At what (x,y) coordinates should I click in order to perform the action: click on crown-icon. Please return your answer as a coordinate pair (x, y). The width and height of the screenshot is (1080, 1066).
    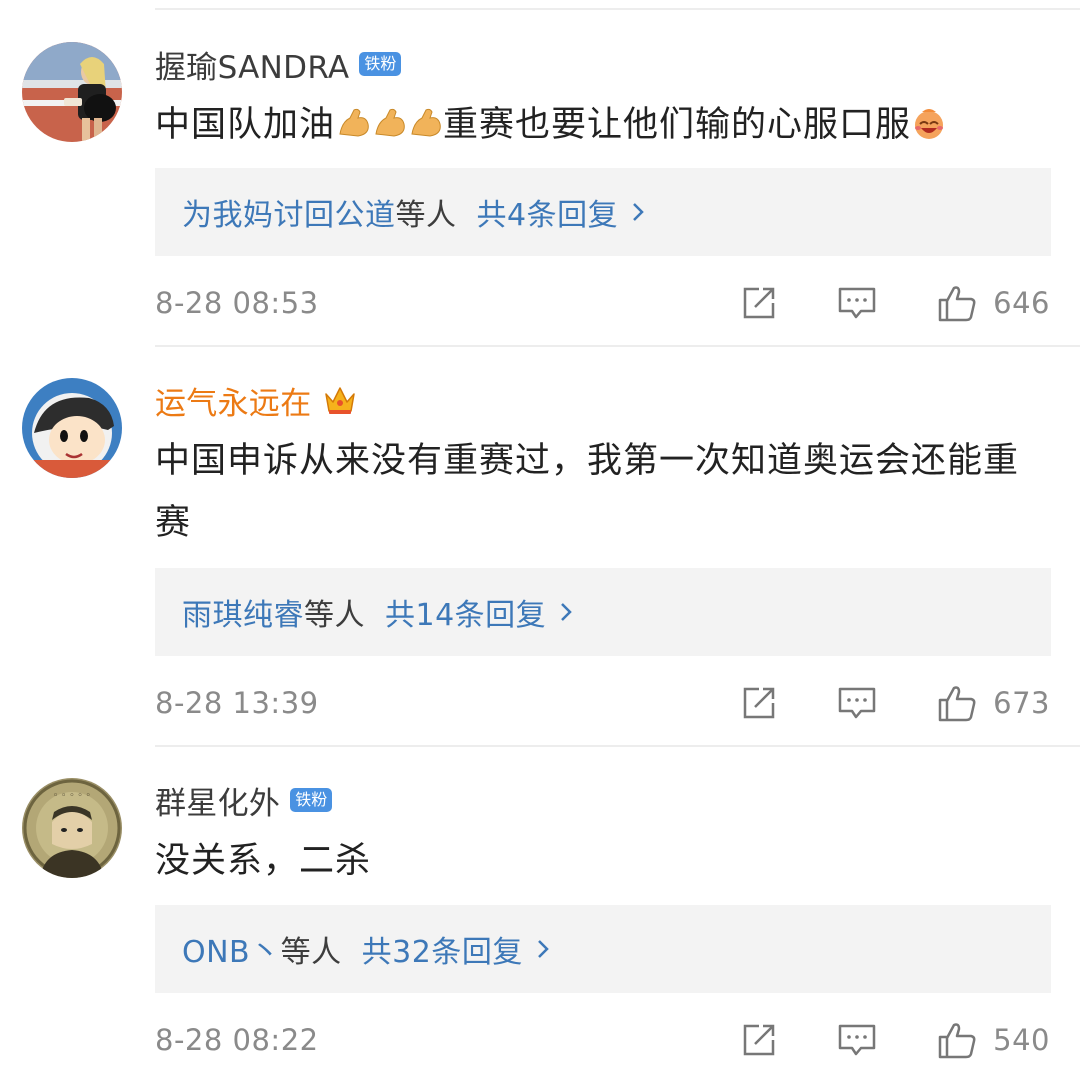
    Looking at the image, I should click on (339, 400).